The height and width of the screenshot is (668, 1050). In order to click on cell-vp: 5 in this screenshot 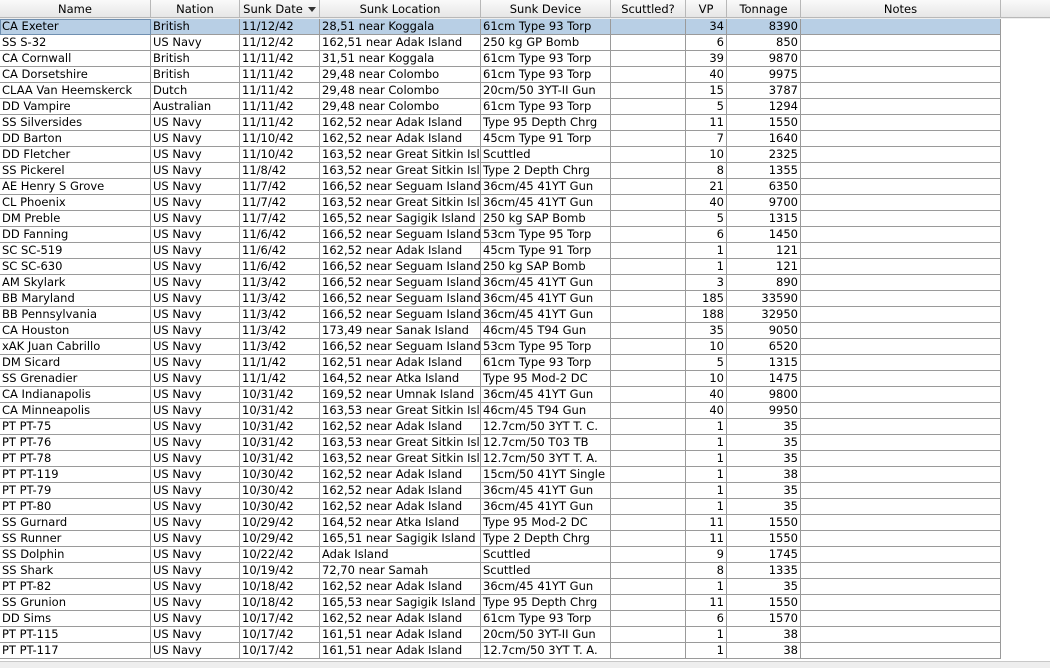, I will do `click(706, 219)`.